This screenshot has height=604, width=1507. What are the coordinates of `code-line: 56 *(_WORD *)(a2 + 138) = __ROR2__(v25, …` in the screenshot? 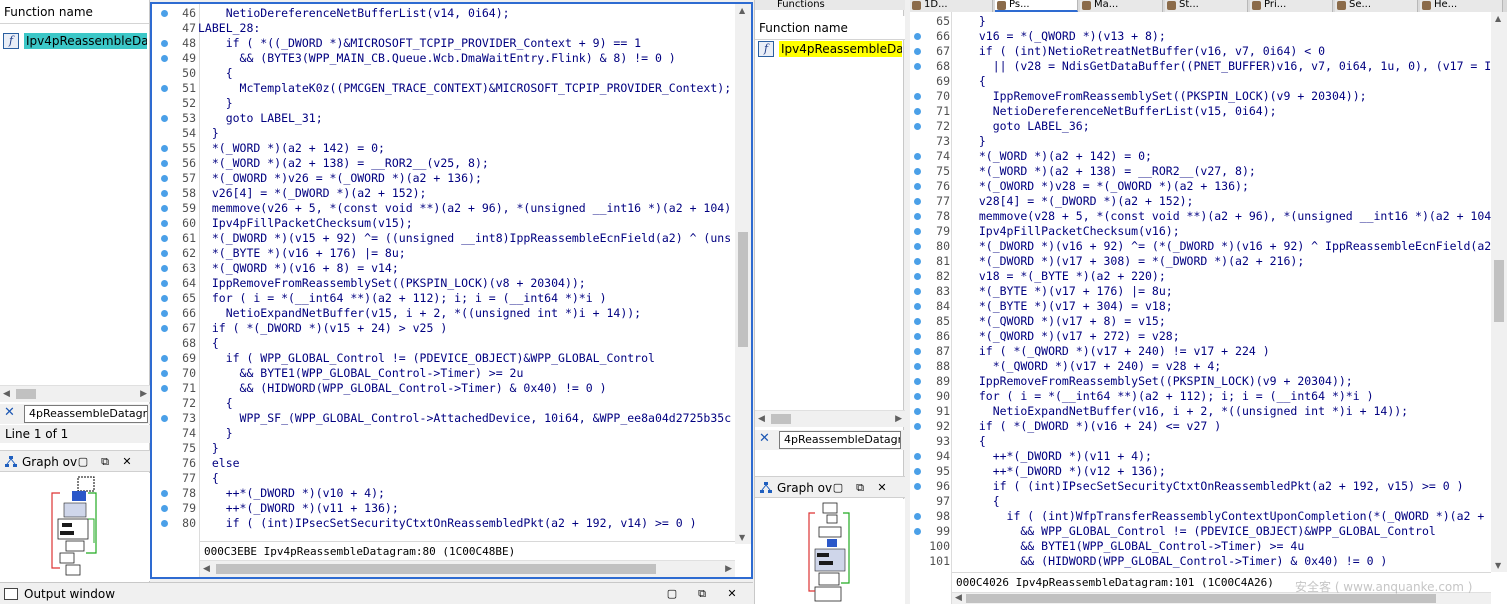 It's located at (451, 163).